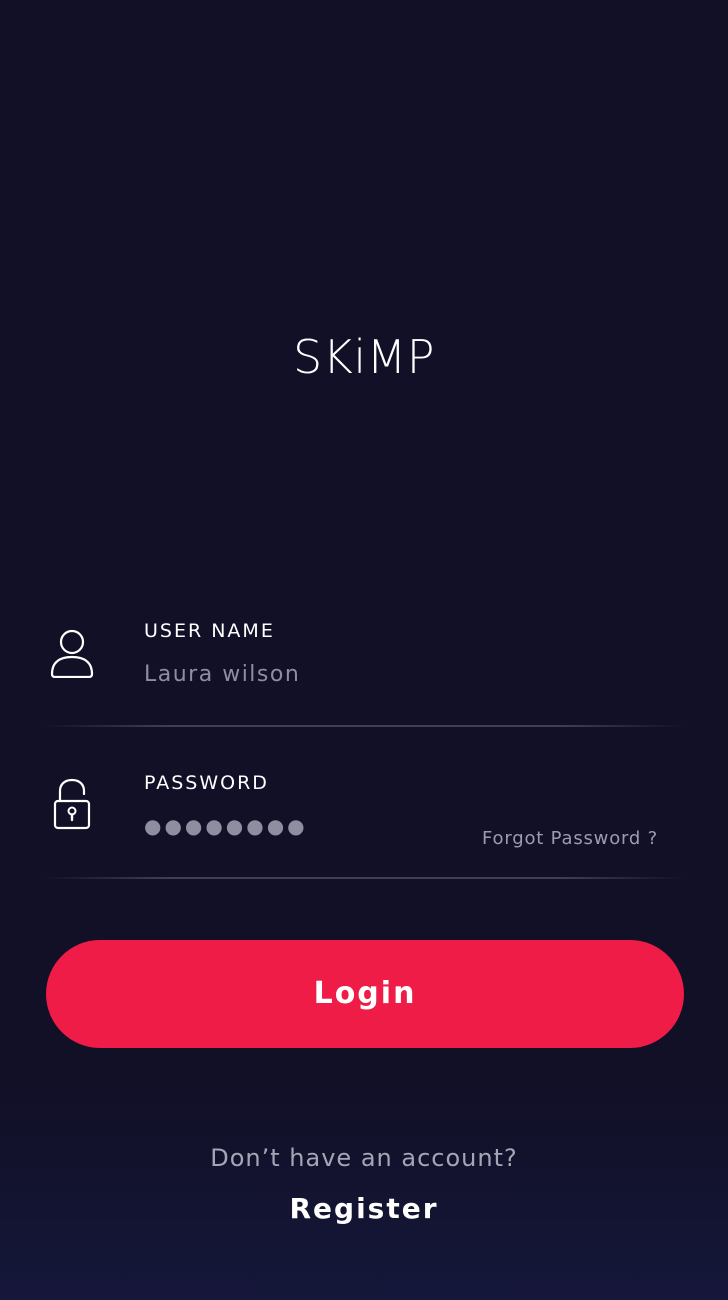 The width and height of the screenshot is (728, 1300). I want to click on password-divider, so click(364, 878).